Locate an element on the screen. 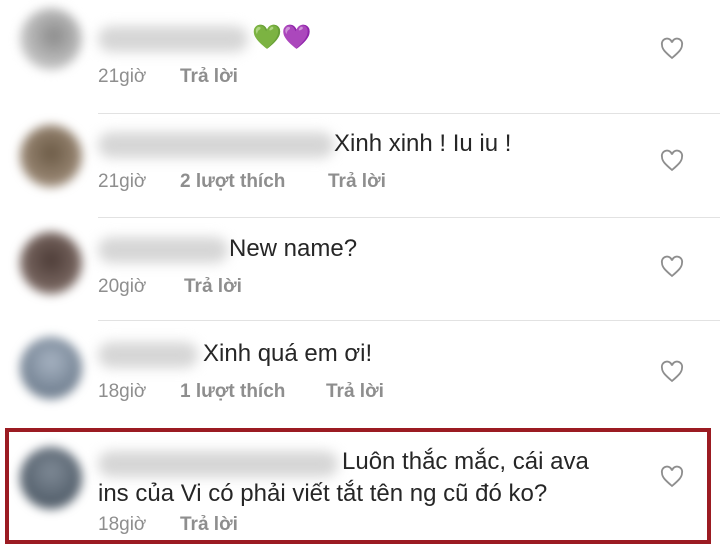 Image resolution: width=720 pixels, height=555 pixels. comment-text: New name? is located at coordinates (293, 248).